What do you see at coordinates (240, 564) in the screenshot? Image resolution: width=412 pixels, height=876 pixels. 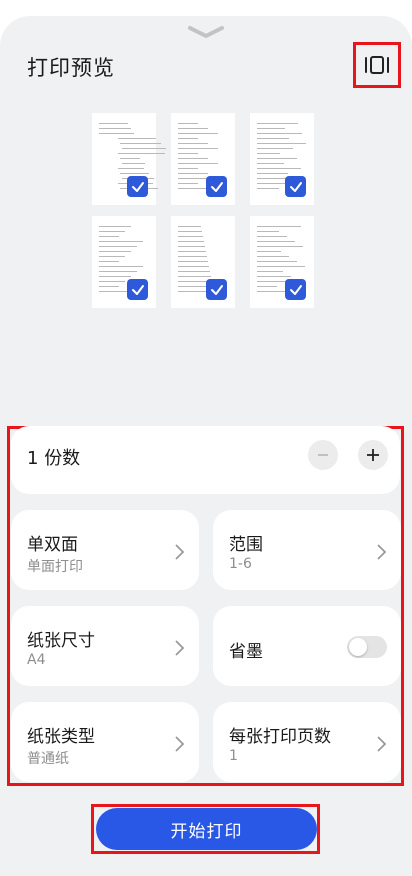 I see `range-value: 1-6` at bounding box center [240, 564].